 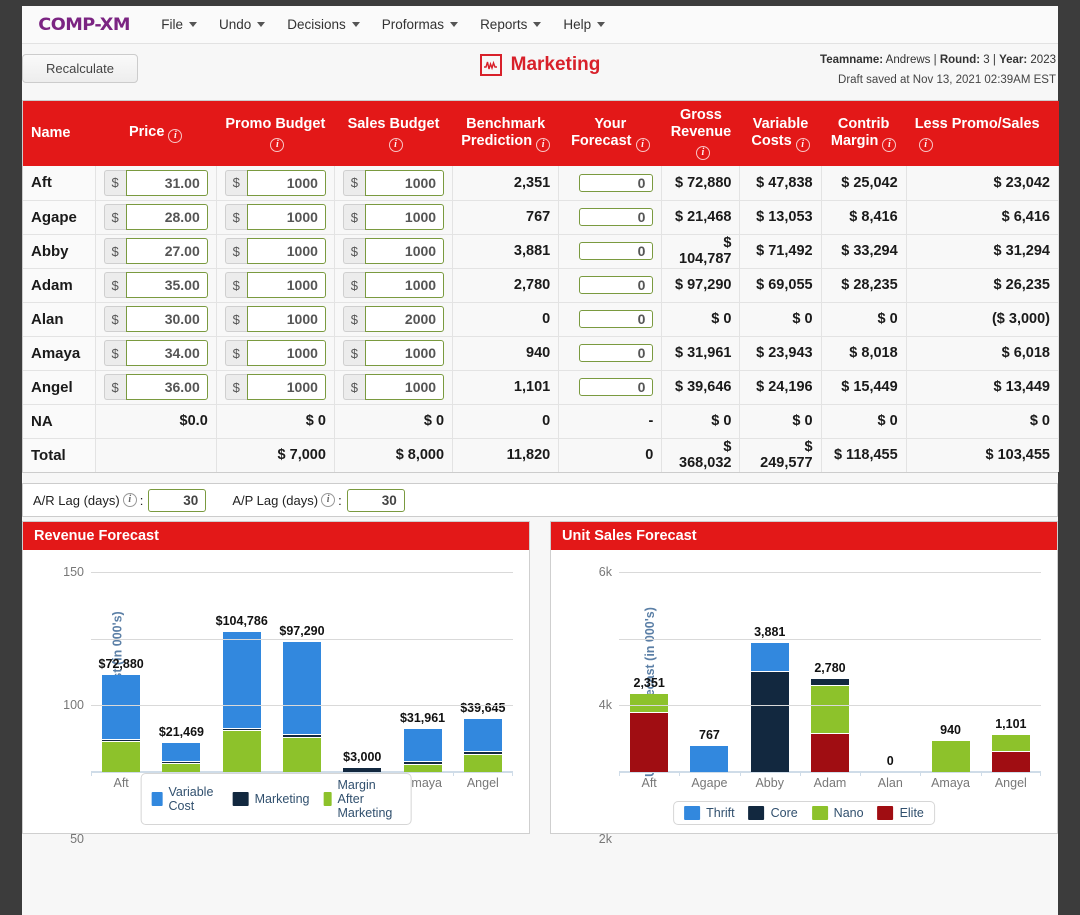 What do you see at coordinates (422, 767) in the screenshot?
I see `bar-segment-margin-after-marketing` at bounding box center [422, 767].